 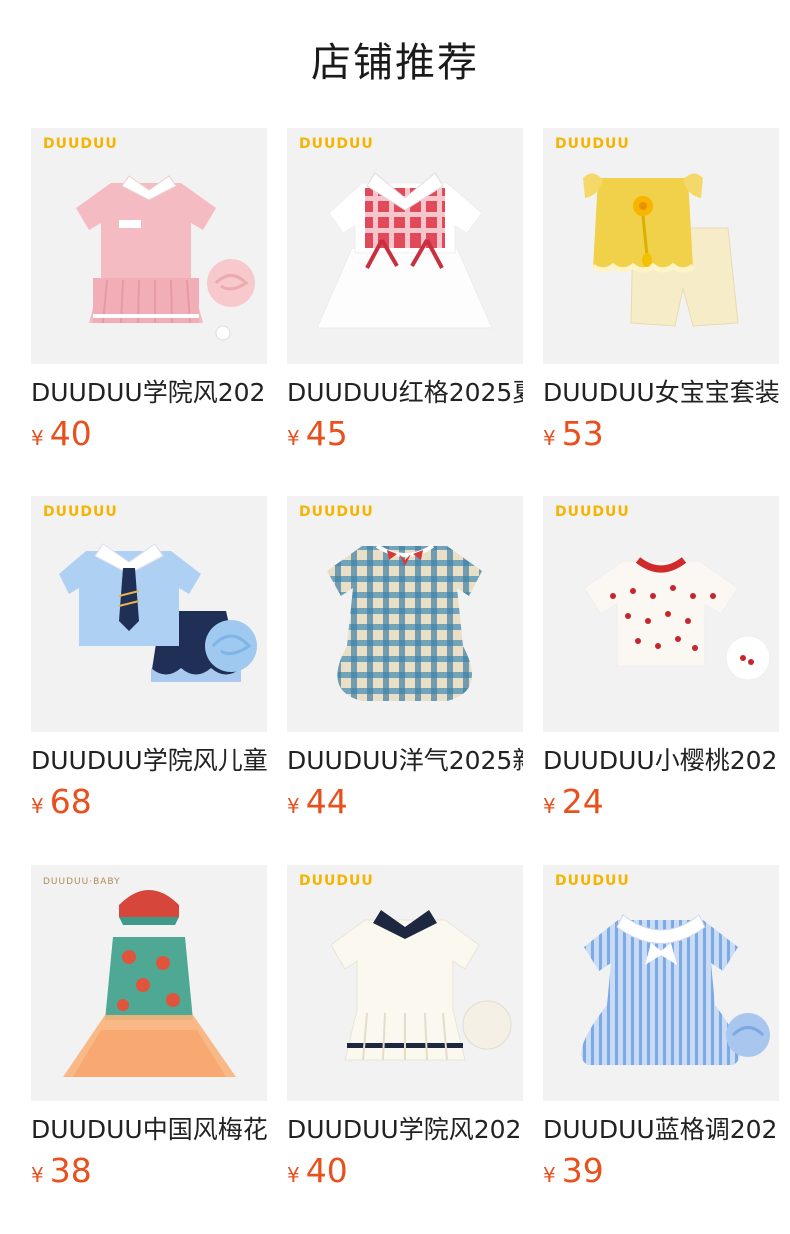 What do you see at coordinates (582, 801) in the screenshot?
I see `price-value: 24` at bounding box center [582, 801].